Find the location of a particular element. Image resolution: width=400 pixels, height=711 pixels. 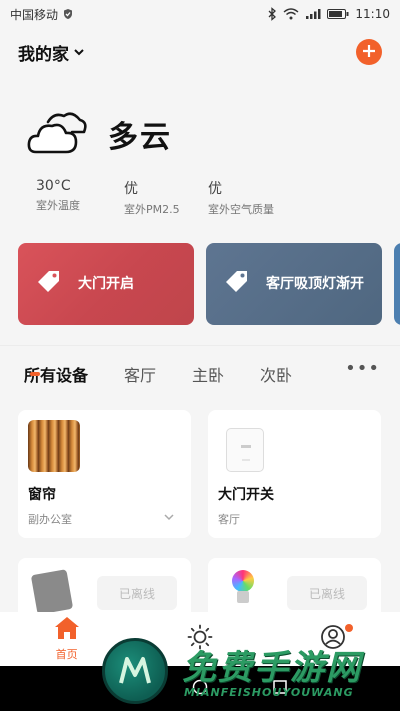

device-room: 客厅 is located at coordinates (229, 519).